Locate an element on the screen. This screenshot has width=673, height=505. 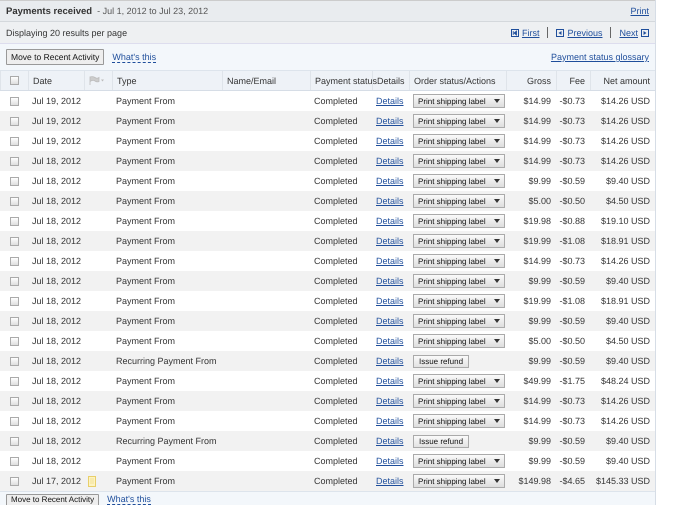
note-icon is located at coordinates (92, 481).